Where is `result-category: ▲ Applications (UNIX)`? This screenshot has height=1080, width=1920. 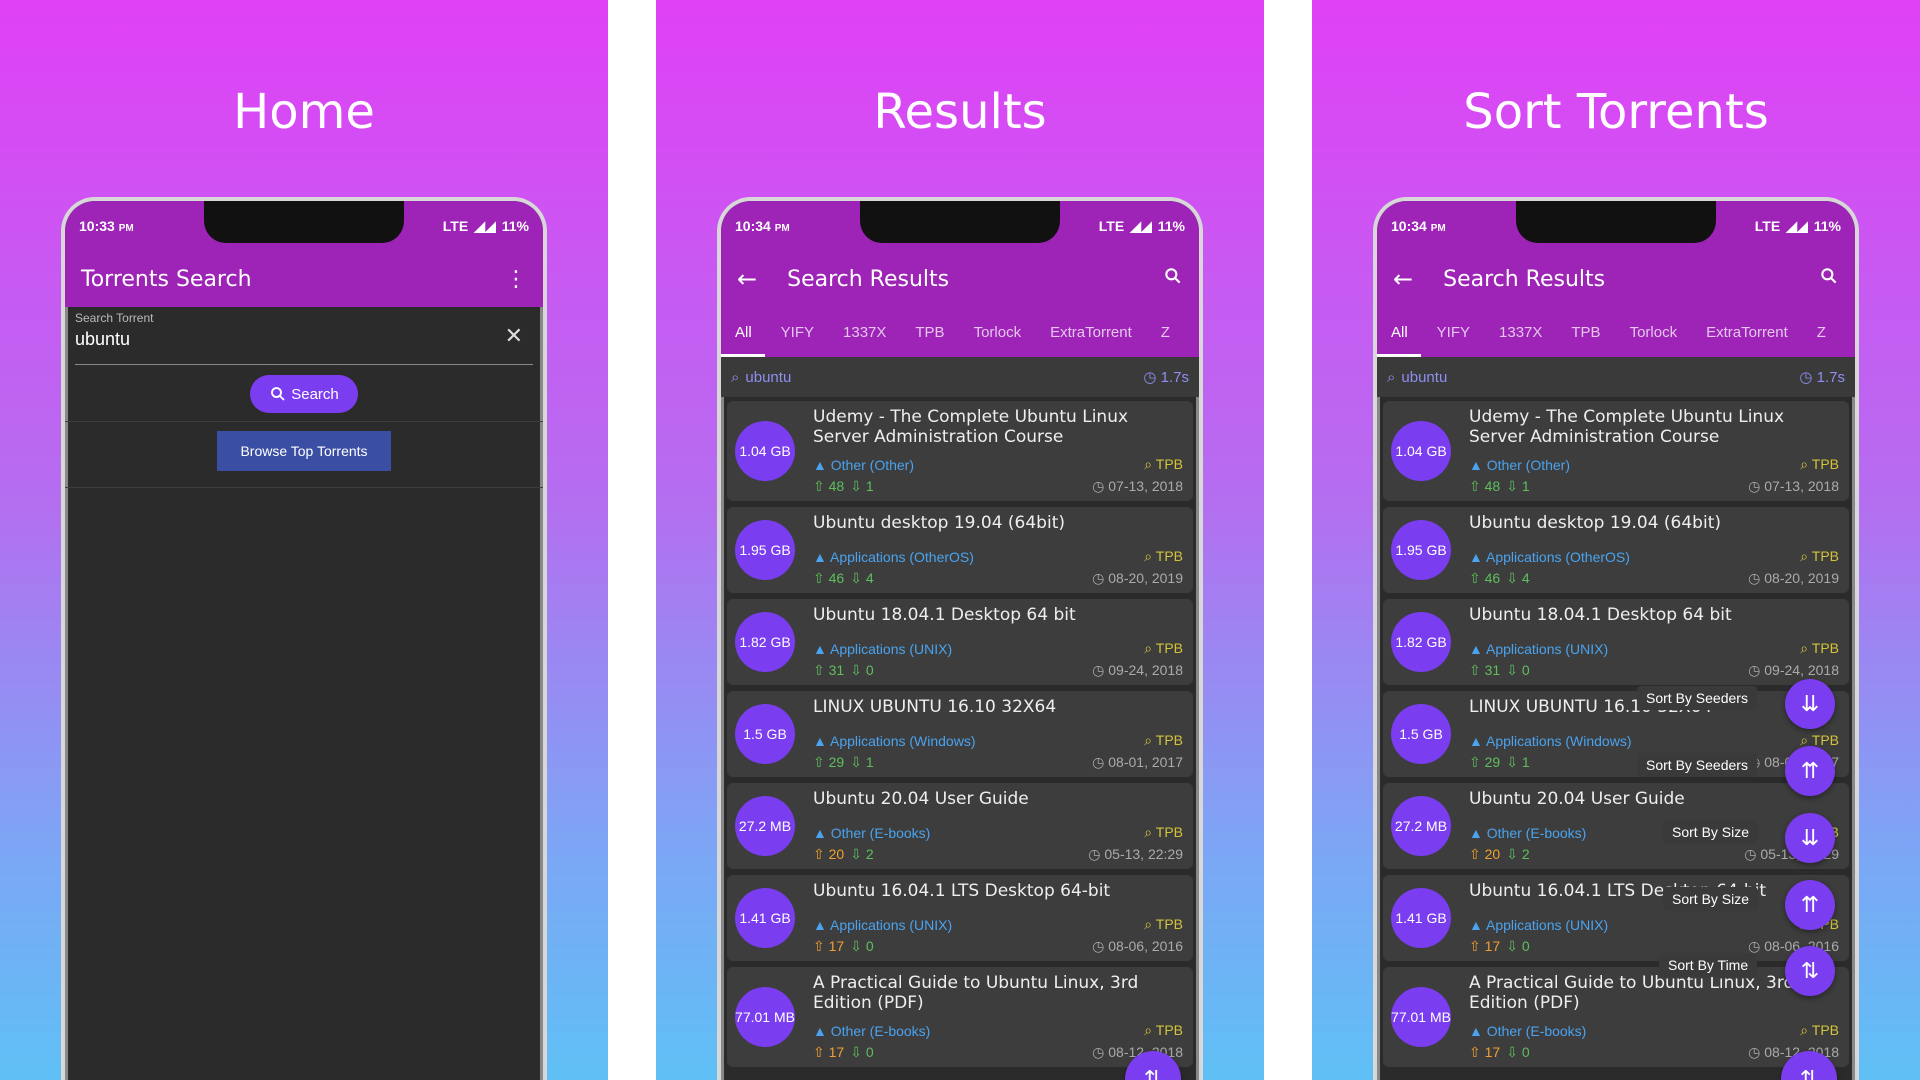 result-category: ▲ Applications (UNIX) is located at coordinates (883, 649).